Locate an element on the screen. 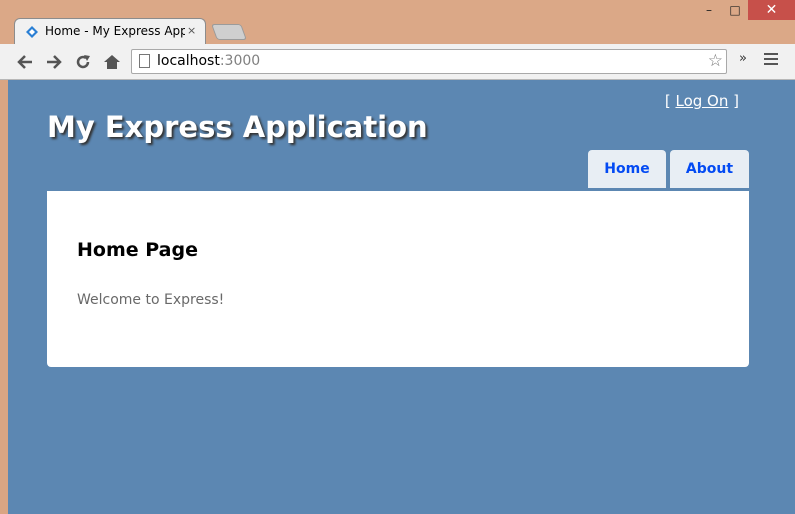 The width and height of the screenshot is (795, 514). logon-link: Log On is located at coordinates (701, 101).